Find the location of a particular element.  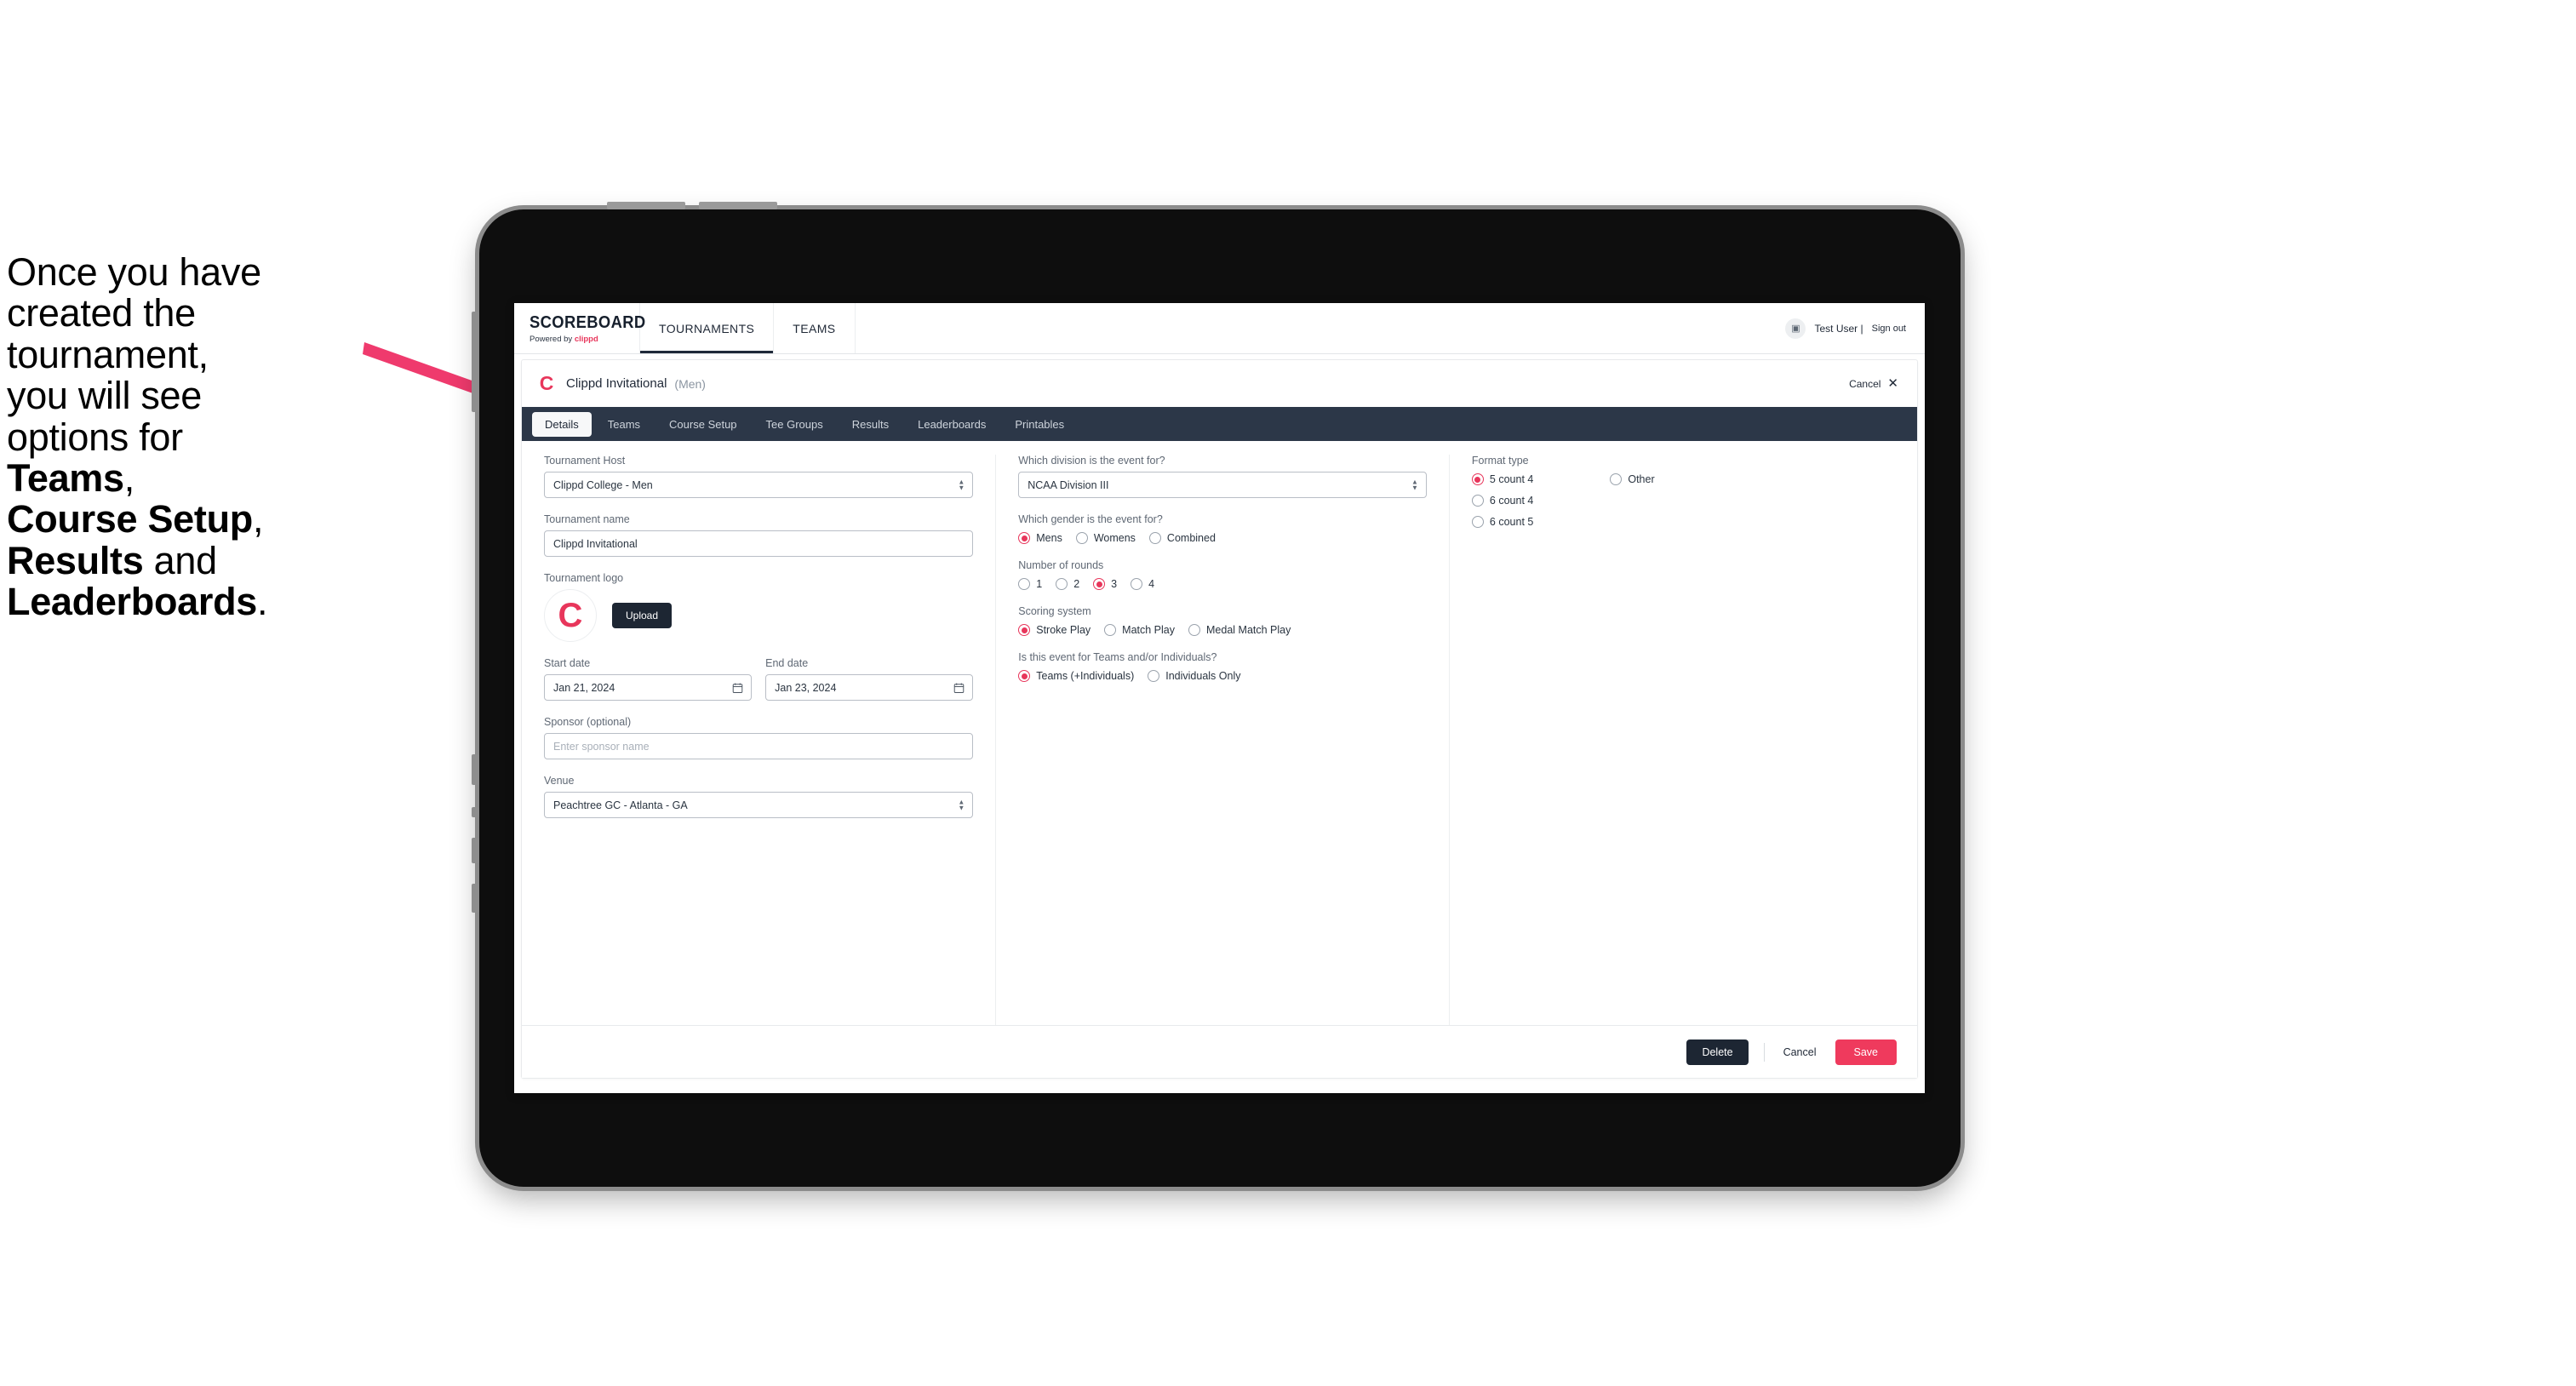

chevron-updown-icon: ▲ ▼ is located at coordinates (962, 804).